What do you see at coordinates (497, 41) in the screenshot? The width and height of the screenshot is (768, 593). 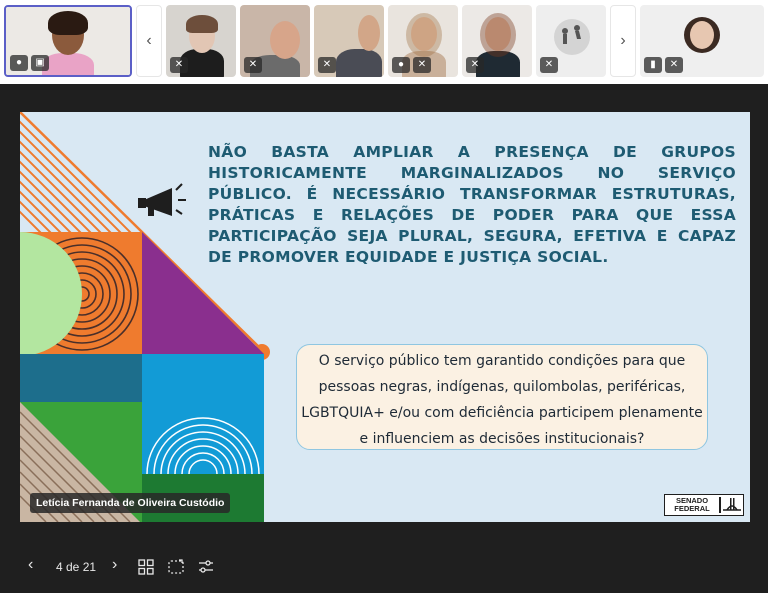 I see `participant-tile-6: ✕` at bounding box center [497, 41].